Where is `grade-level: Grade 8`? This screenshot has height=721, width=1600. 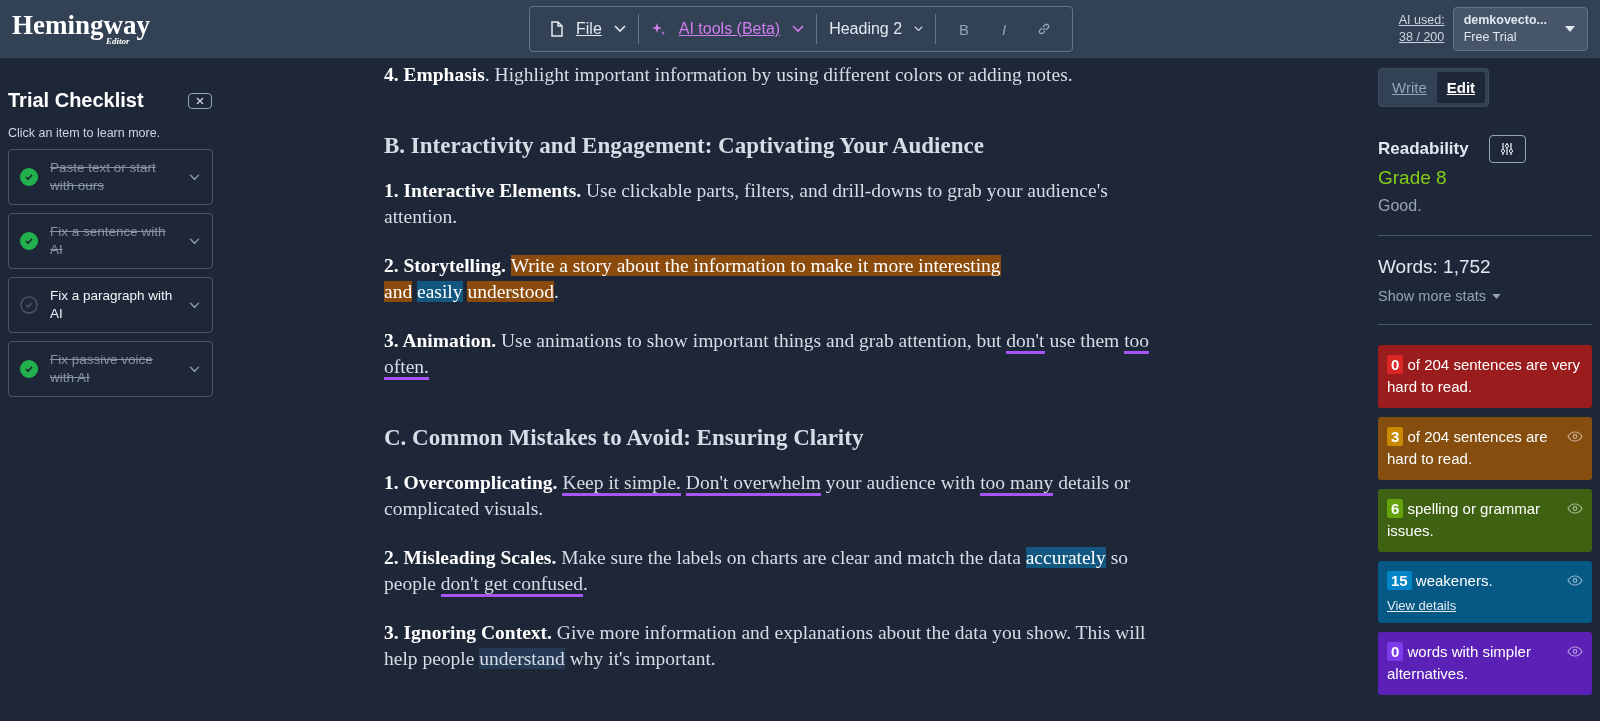 grade-level: Grade 8 is located at coordinates (1413, 178).